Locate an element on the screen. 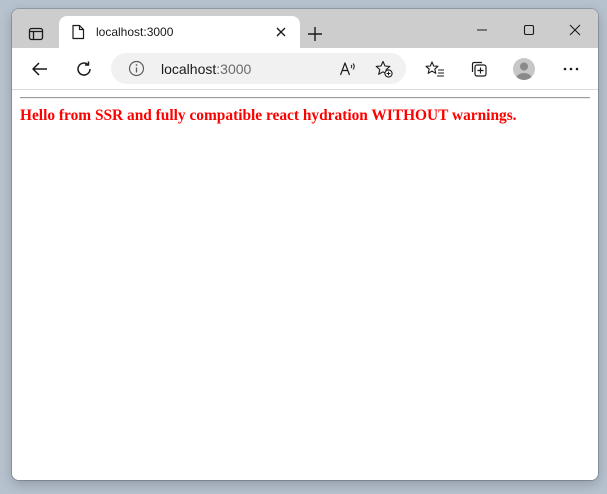  collections-icon is located at coordinates (479, 69).